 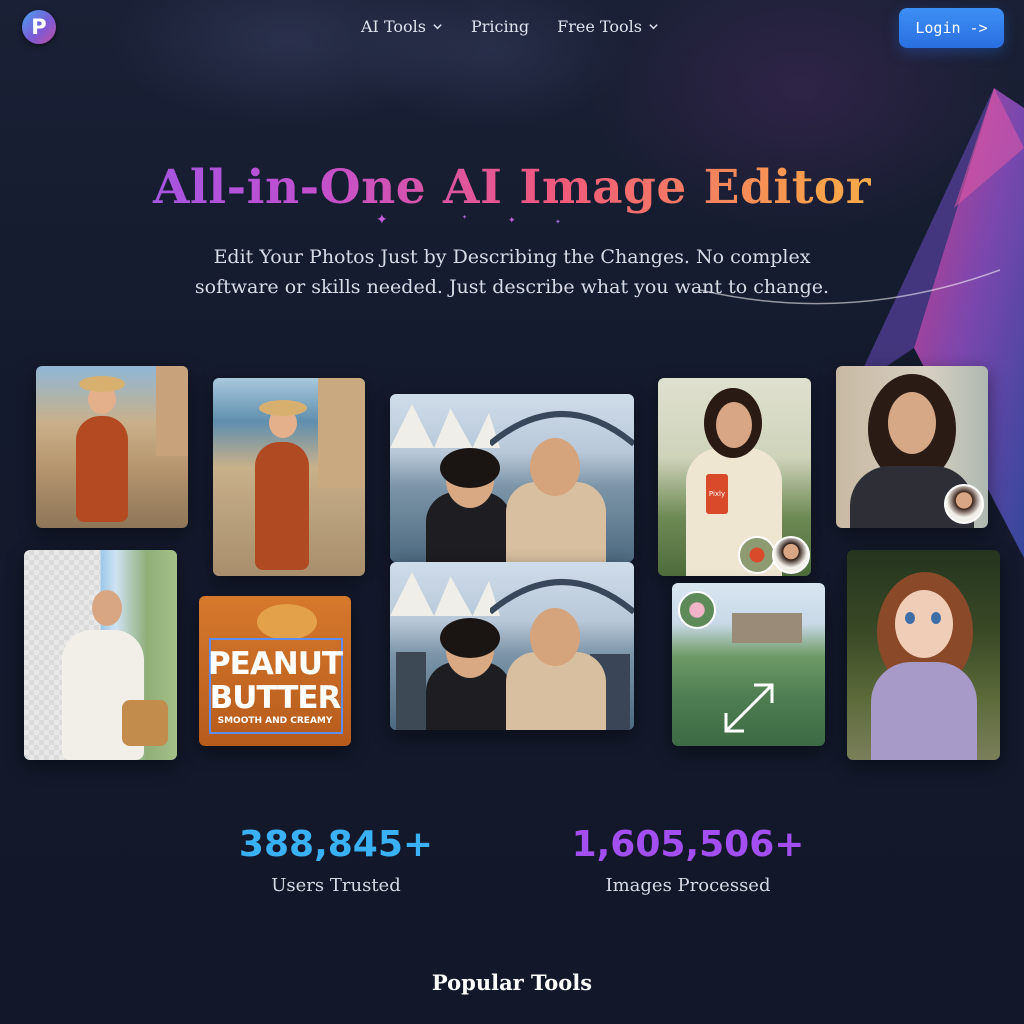 I want to click on input-thumbnail-can, so click(x=757, y=555).